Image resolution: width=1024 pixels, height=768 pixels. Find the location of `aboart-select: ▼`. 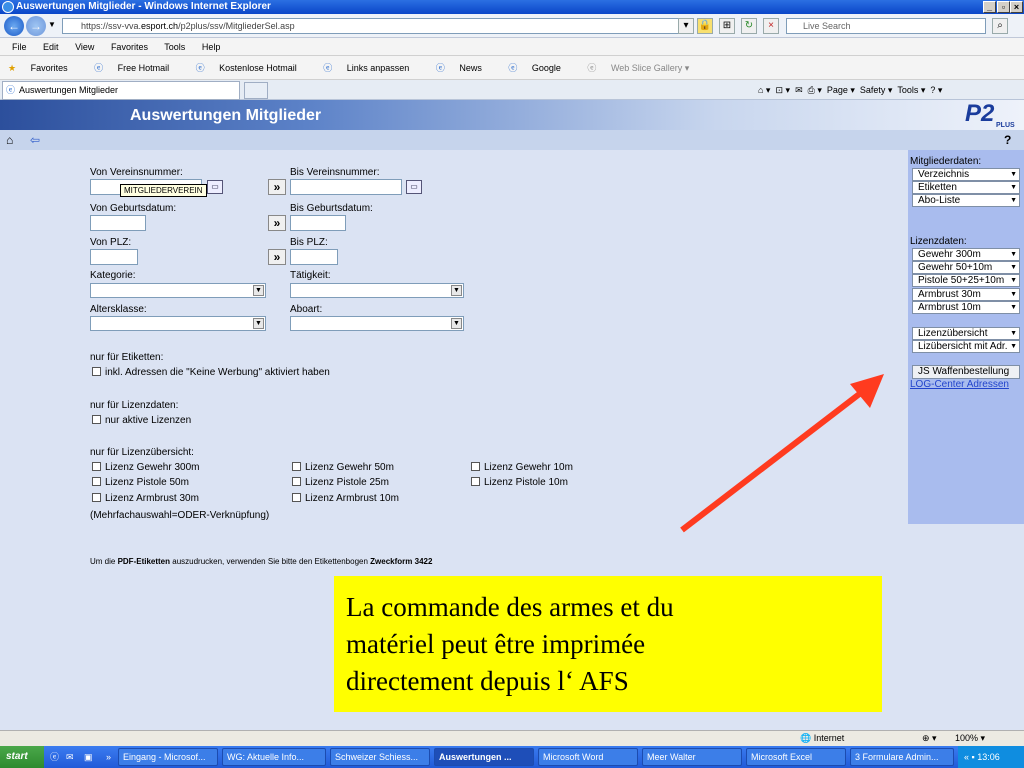

aboart-select: ▼ is located at coordinates (377, 323).